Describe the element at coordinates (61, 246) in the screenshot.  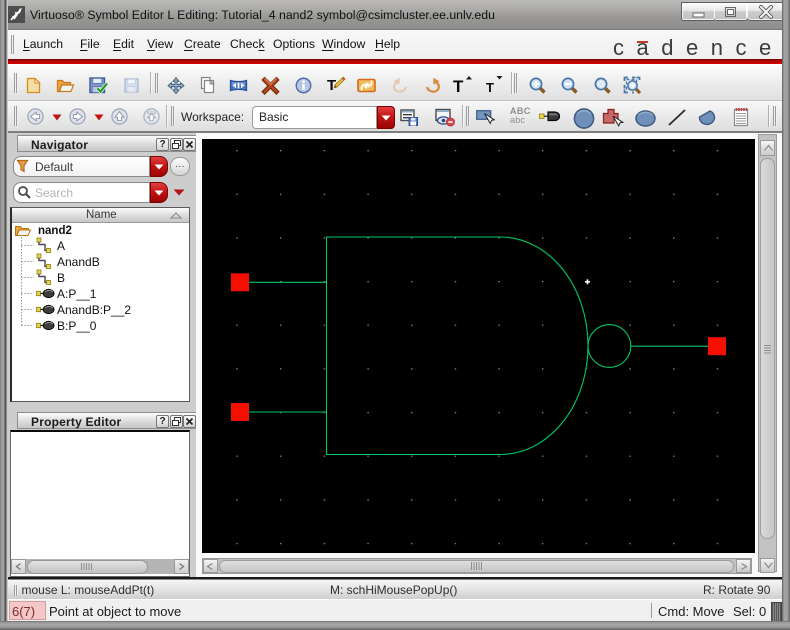
I see `svg-text: A` at that location.